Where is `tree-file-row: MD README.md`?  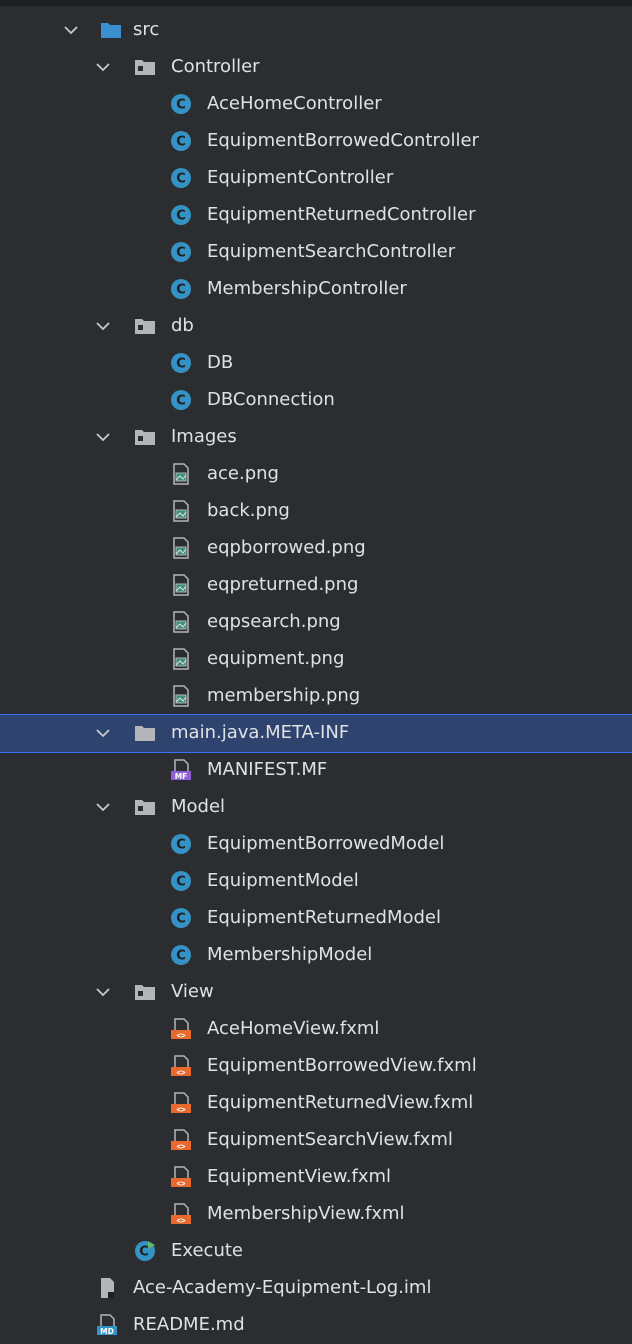 tree-file-row: MD README.md is located at coordinates (316, 1325).